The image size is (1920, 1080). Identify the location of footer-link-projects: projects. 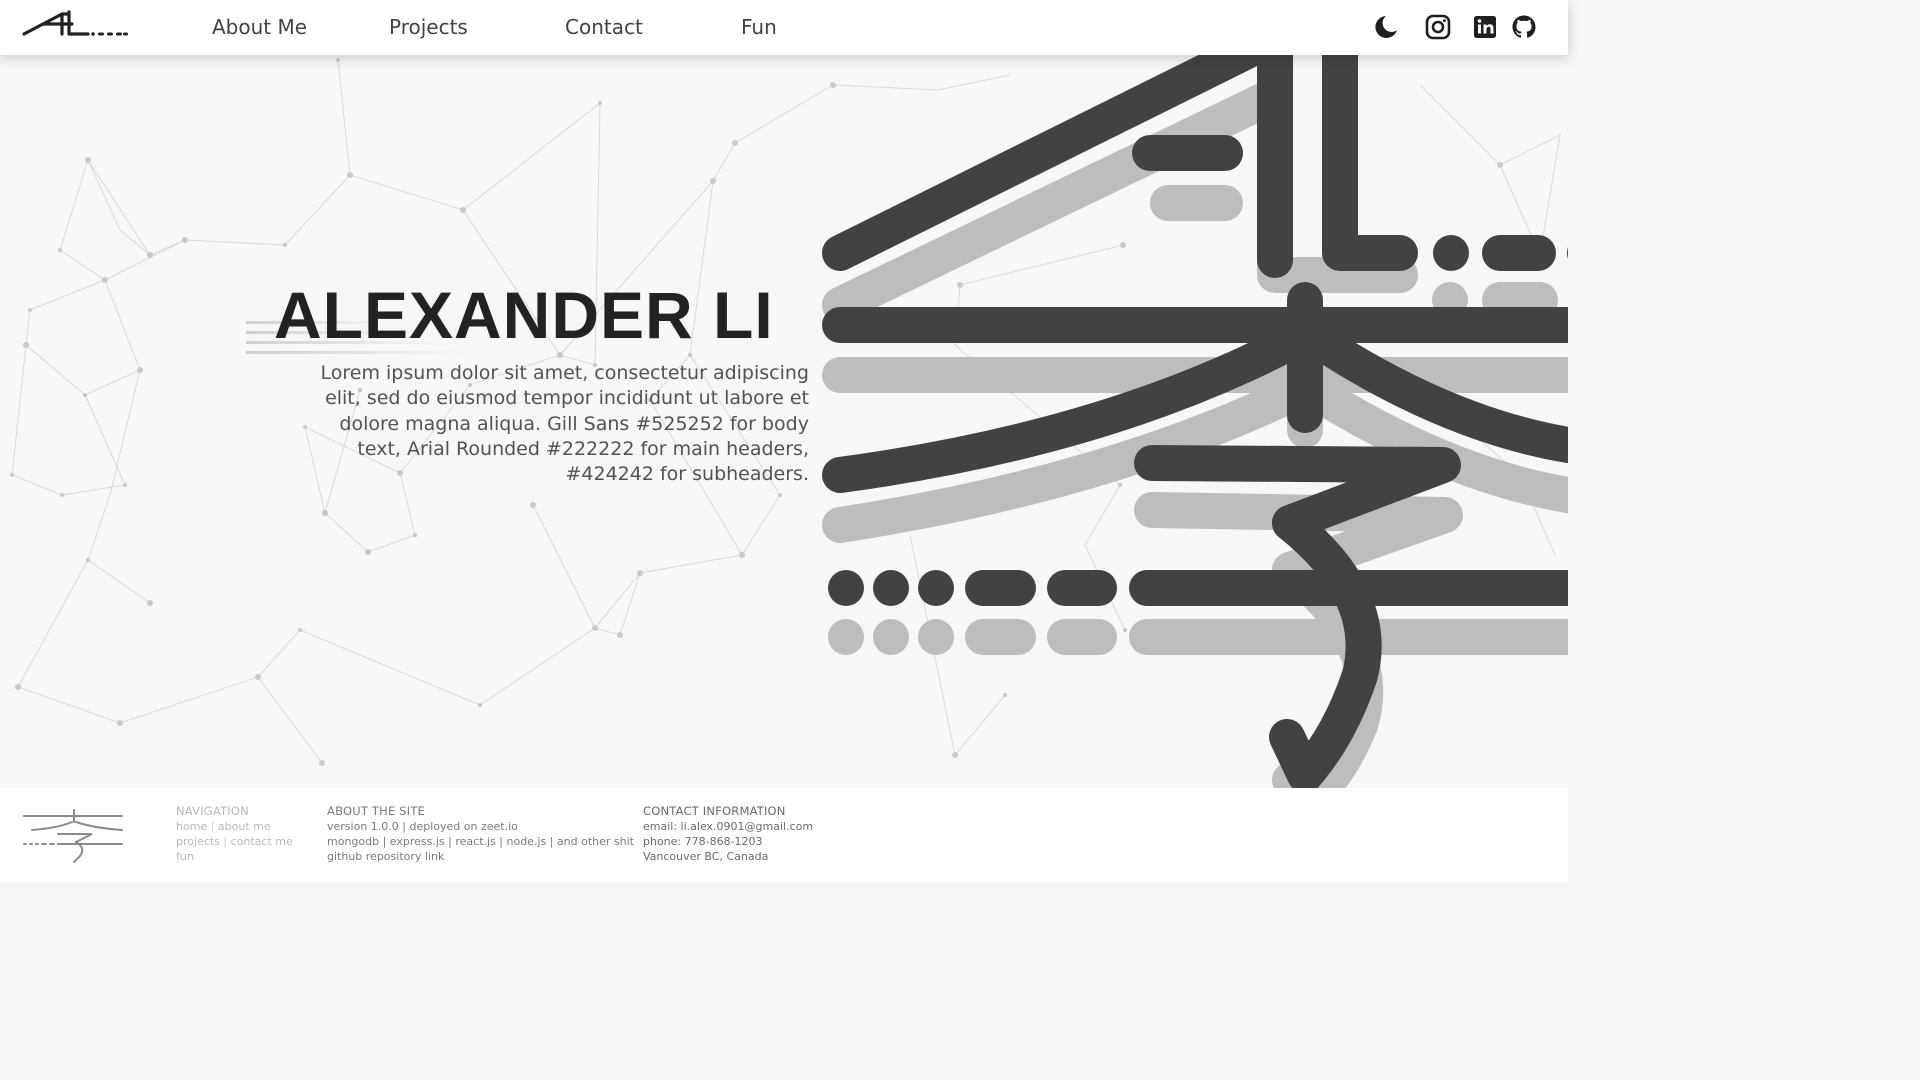
(198, 841).